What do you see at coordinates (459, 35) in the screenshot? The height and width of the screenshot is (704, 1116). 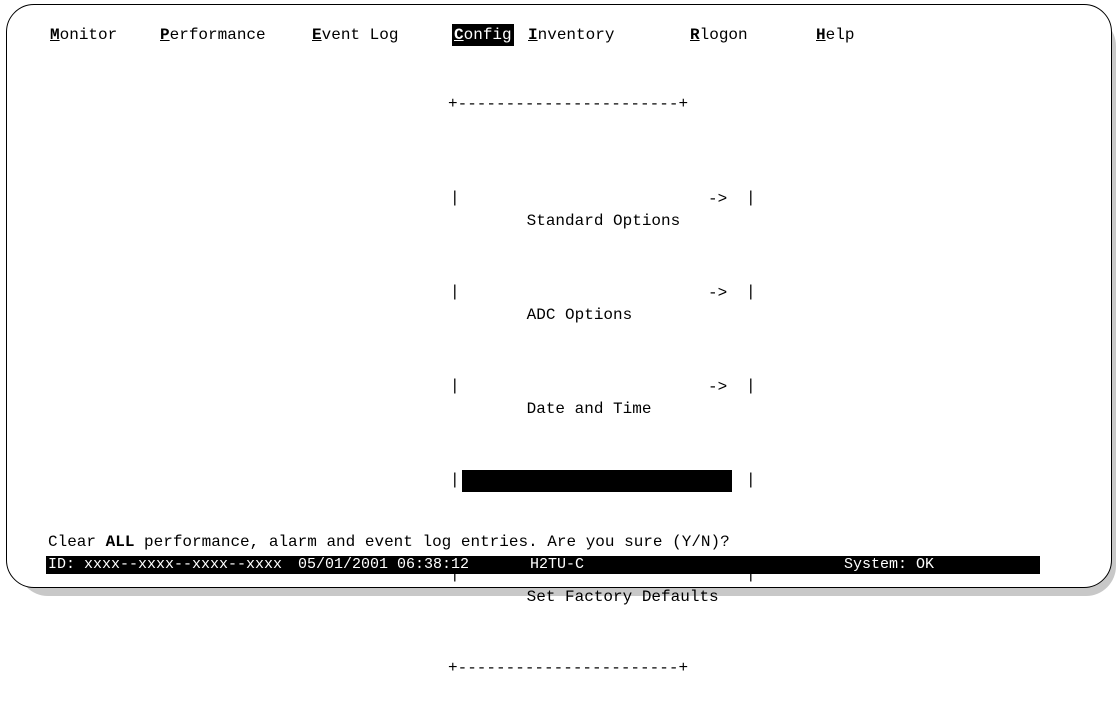 I see `menu-accelerator: C` at bounding box center [459, 35].